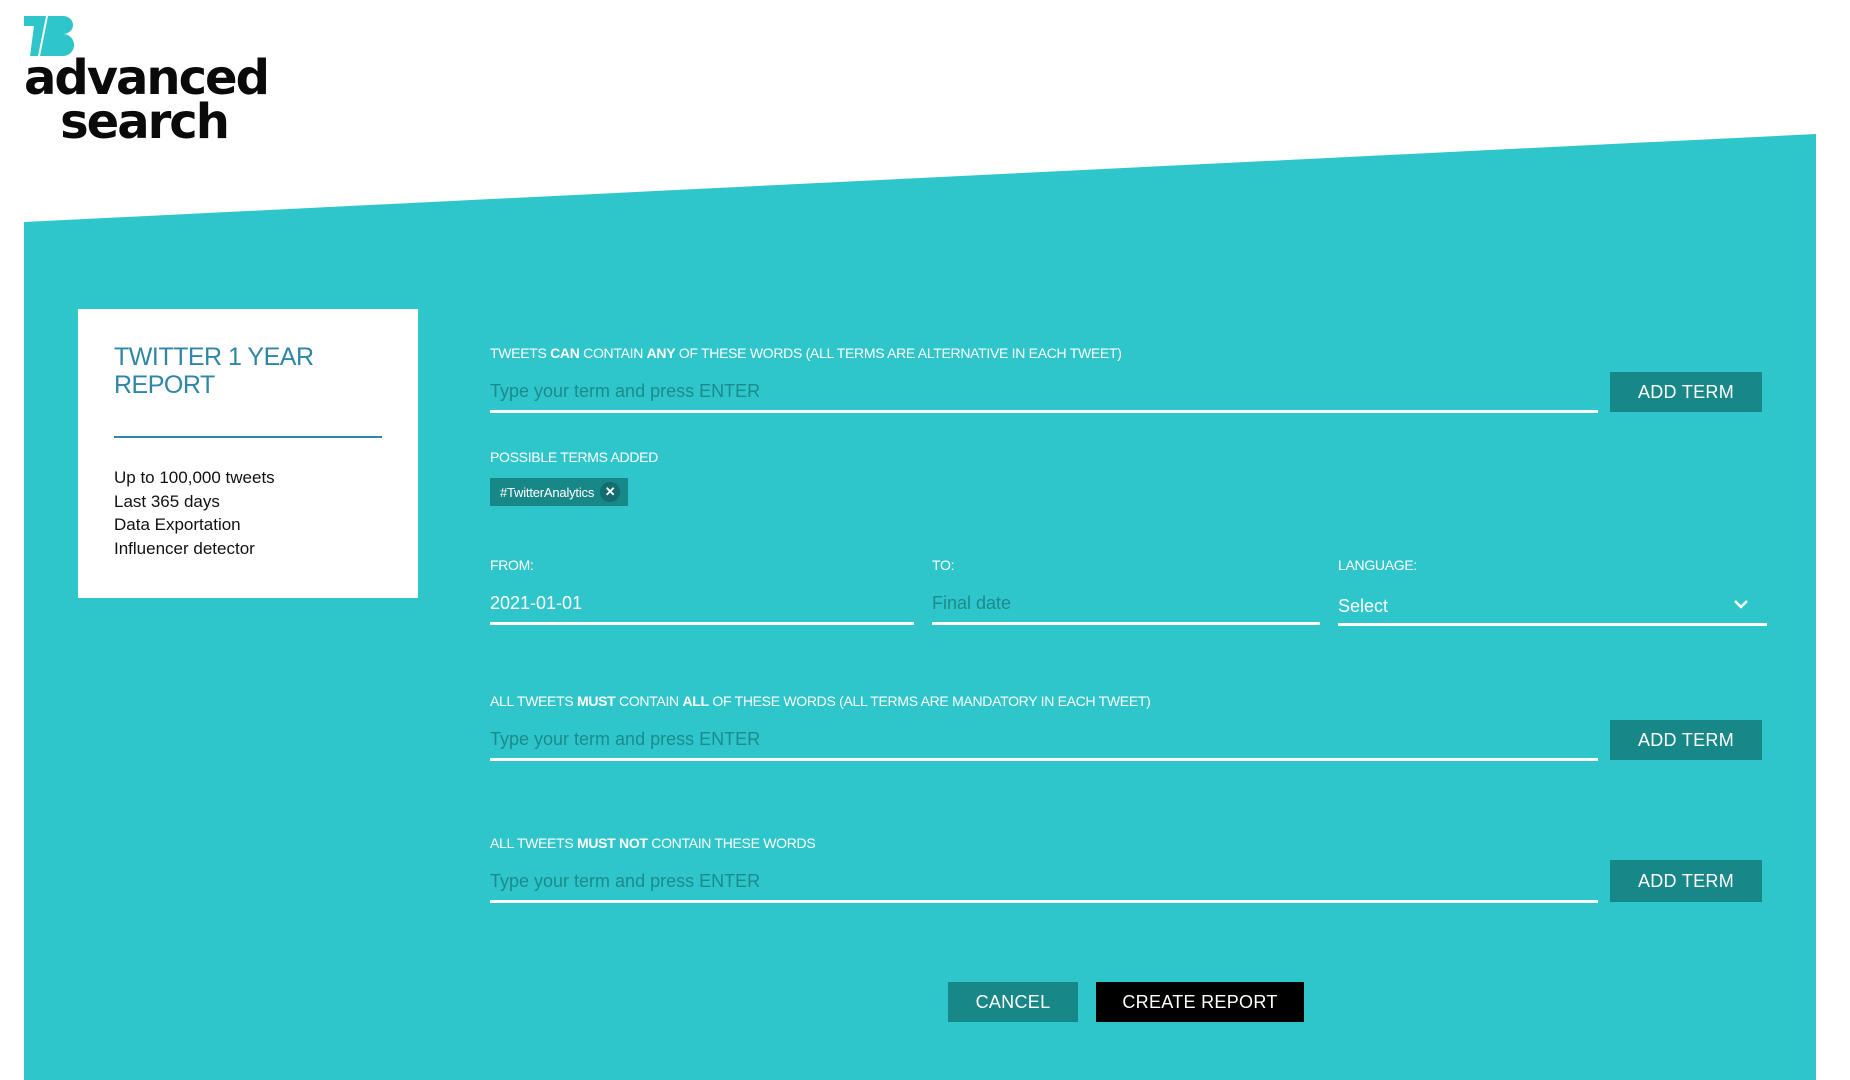 This screenshot has height=1080, width=1850. I want to click on from-date-input, so click(702, 608).